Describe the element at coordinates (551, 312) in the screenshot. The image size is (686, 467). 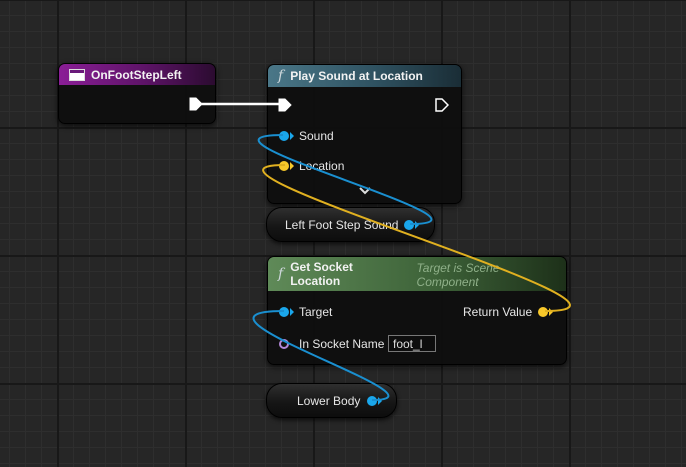
I see `return-value-pin-arrow` at that location.